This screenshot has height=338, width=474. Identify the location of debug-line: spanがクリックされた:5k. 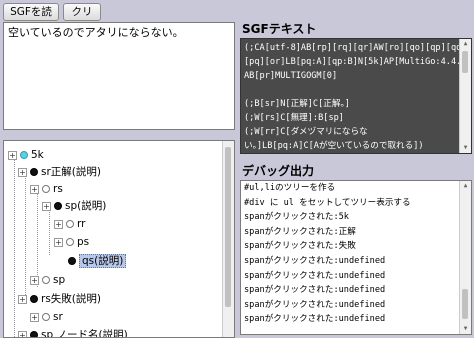
(296, 217).